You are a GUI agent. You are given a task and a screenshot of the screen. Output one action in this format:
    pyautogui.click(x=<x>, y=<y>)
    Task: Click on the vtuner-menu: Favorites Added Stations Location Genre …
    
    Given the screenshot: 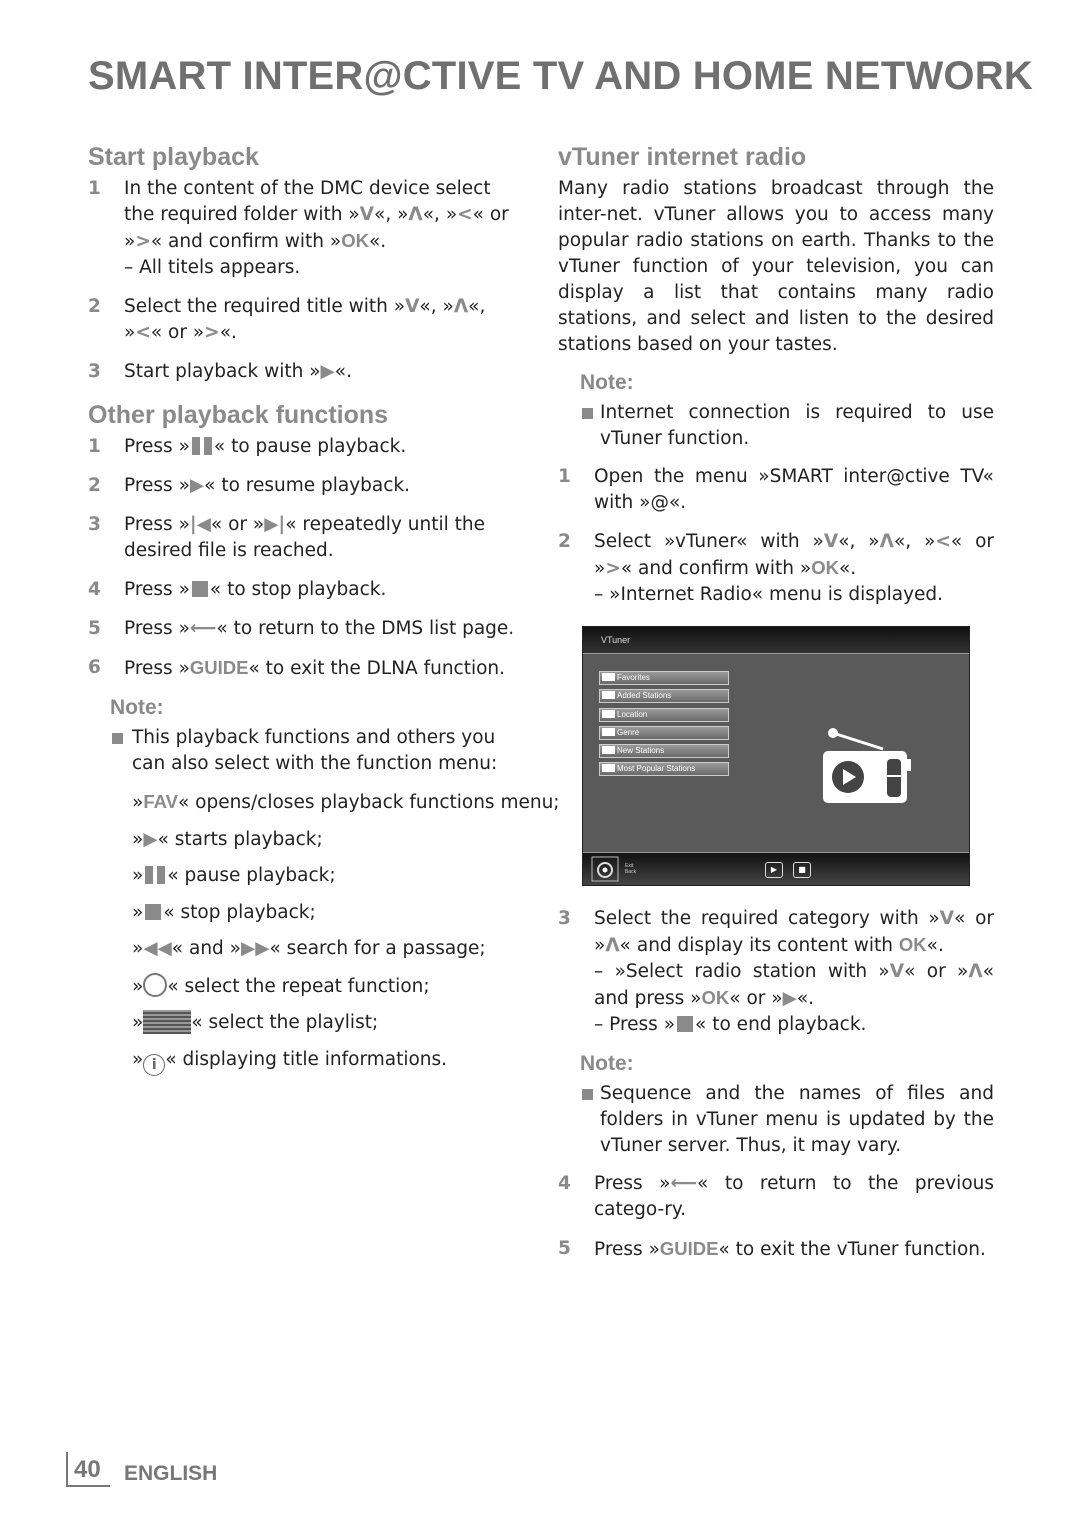 What is the action you would take?
    pyautogui.click(x=664, y=726)
    